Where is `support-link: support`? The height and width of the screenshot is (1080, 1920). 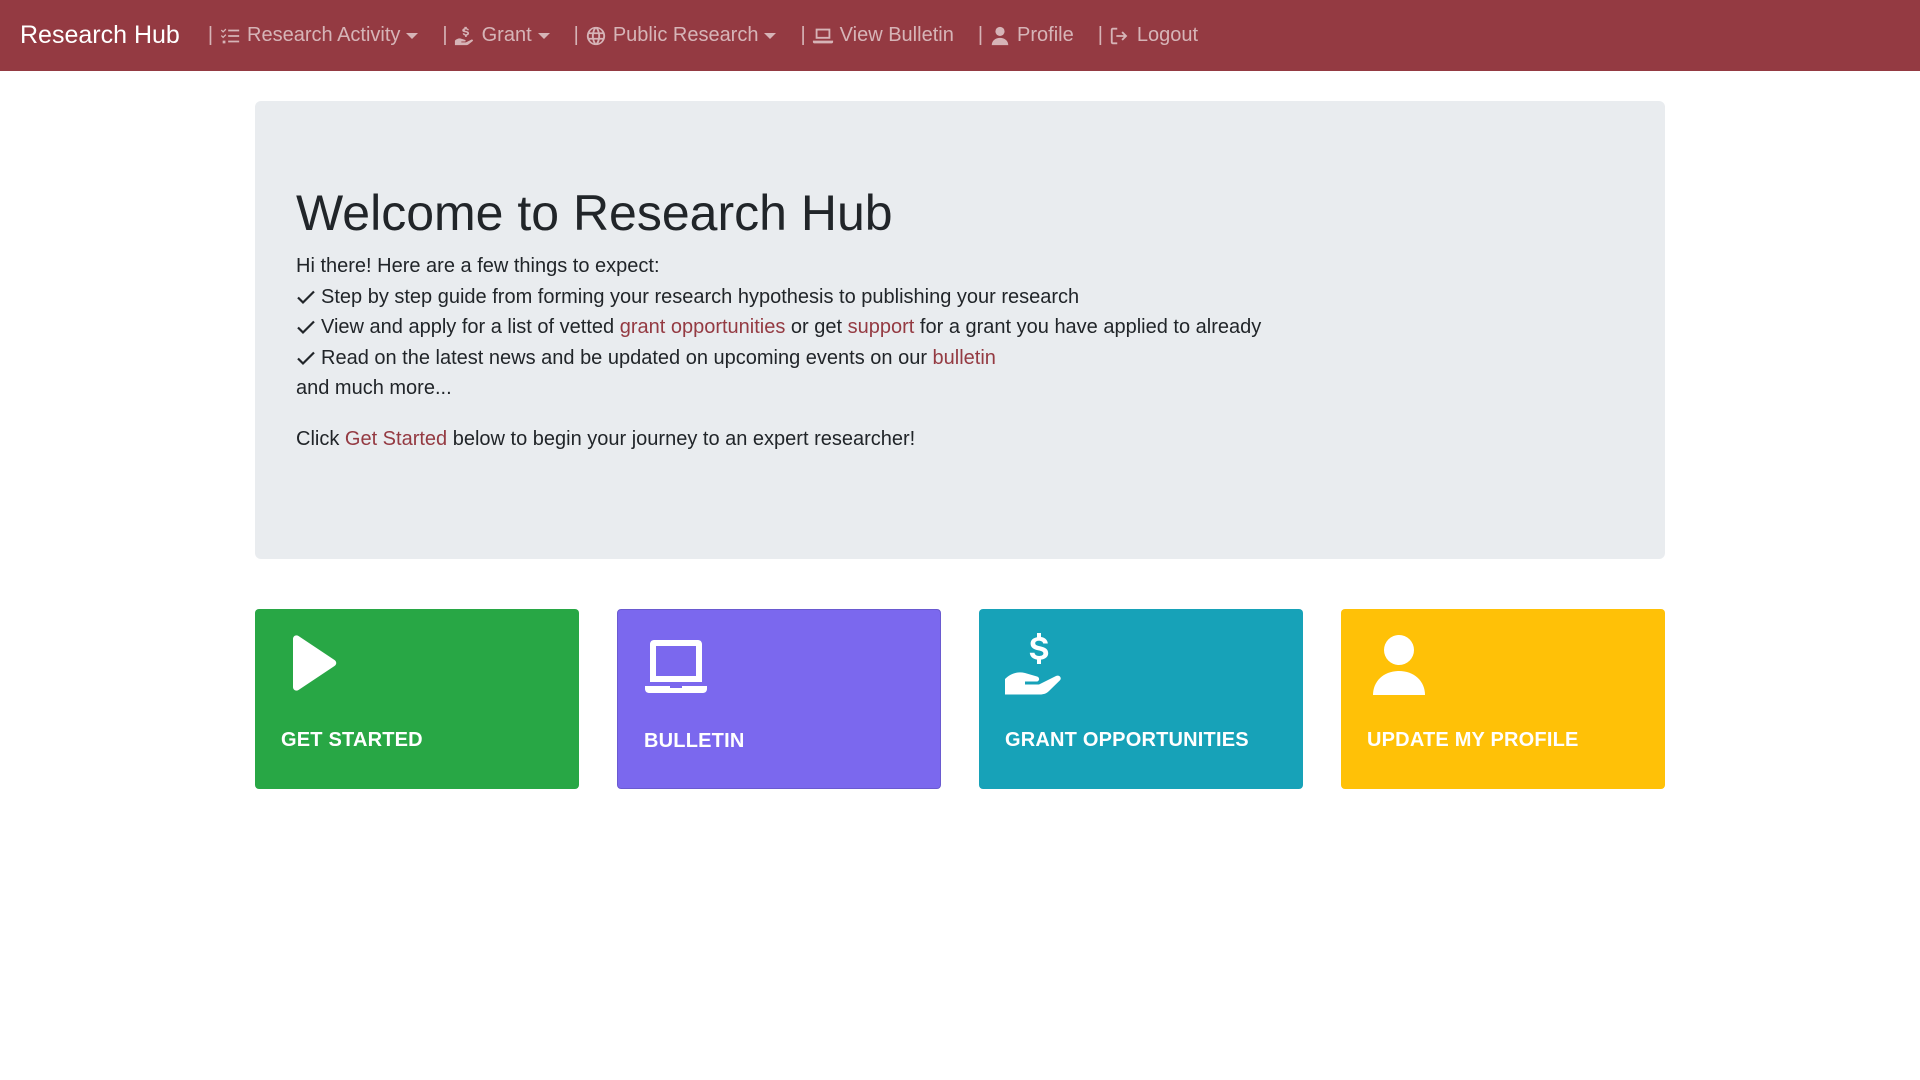
support-link: support is located at coordinates (881, 327).